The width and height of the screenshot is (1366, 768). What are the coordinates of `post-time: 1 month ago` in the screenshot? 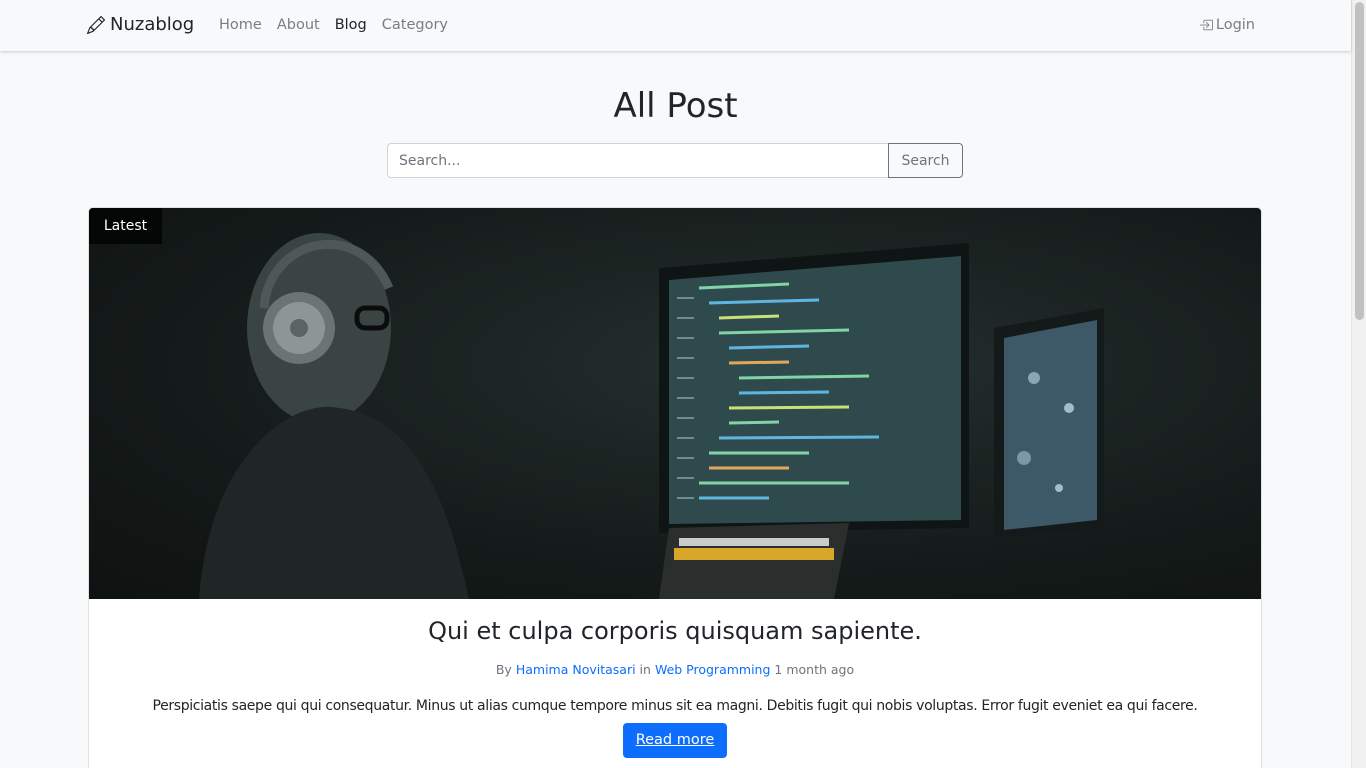 It's located at (814, 669).